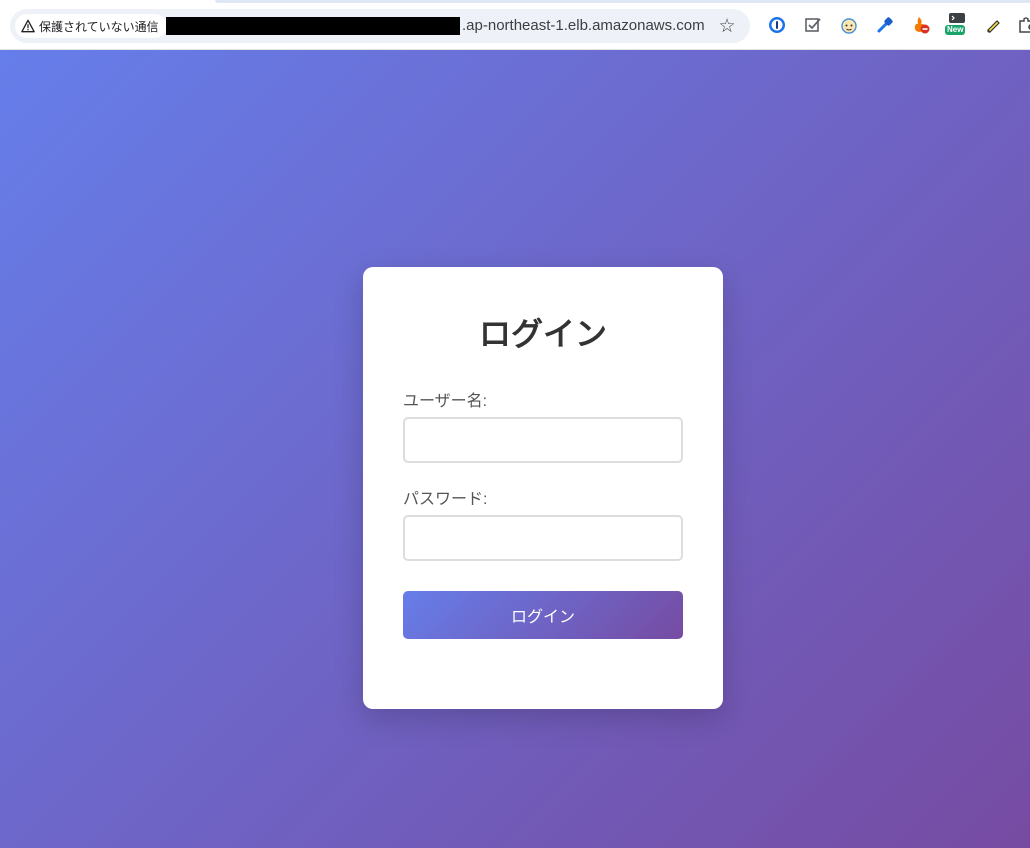  I want to click on username-field, so click(543, 440).